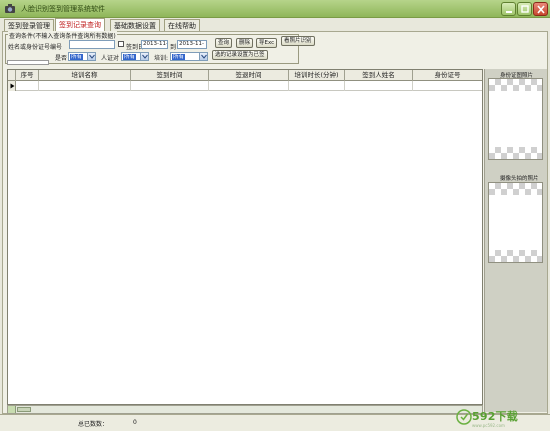 Image resolution: width=550 pixels, height=431 pixels. I want to click on mark-signed-button: 选的记录设置为已签, so click(240, 55).